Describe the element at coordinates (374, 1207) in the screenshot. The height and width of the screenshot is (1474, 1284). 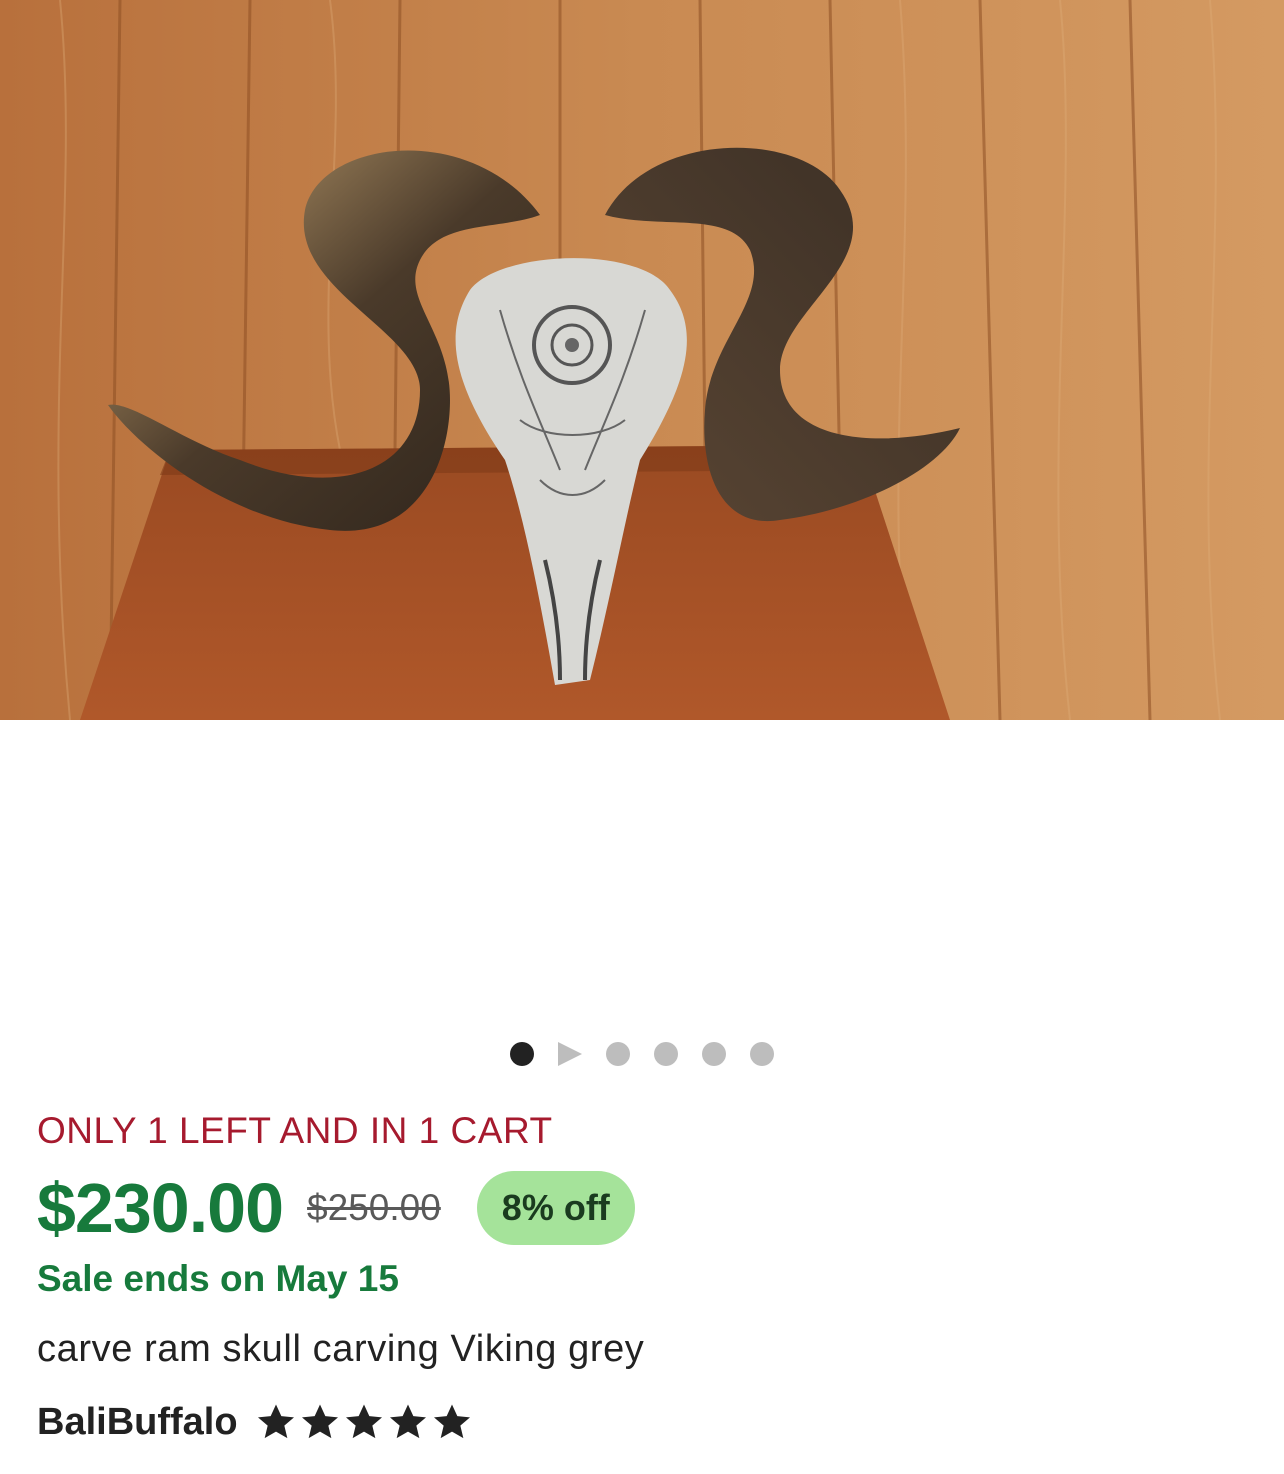
I see `original-price: $250.00` at that location.